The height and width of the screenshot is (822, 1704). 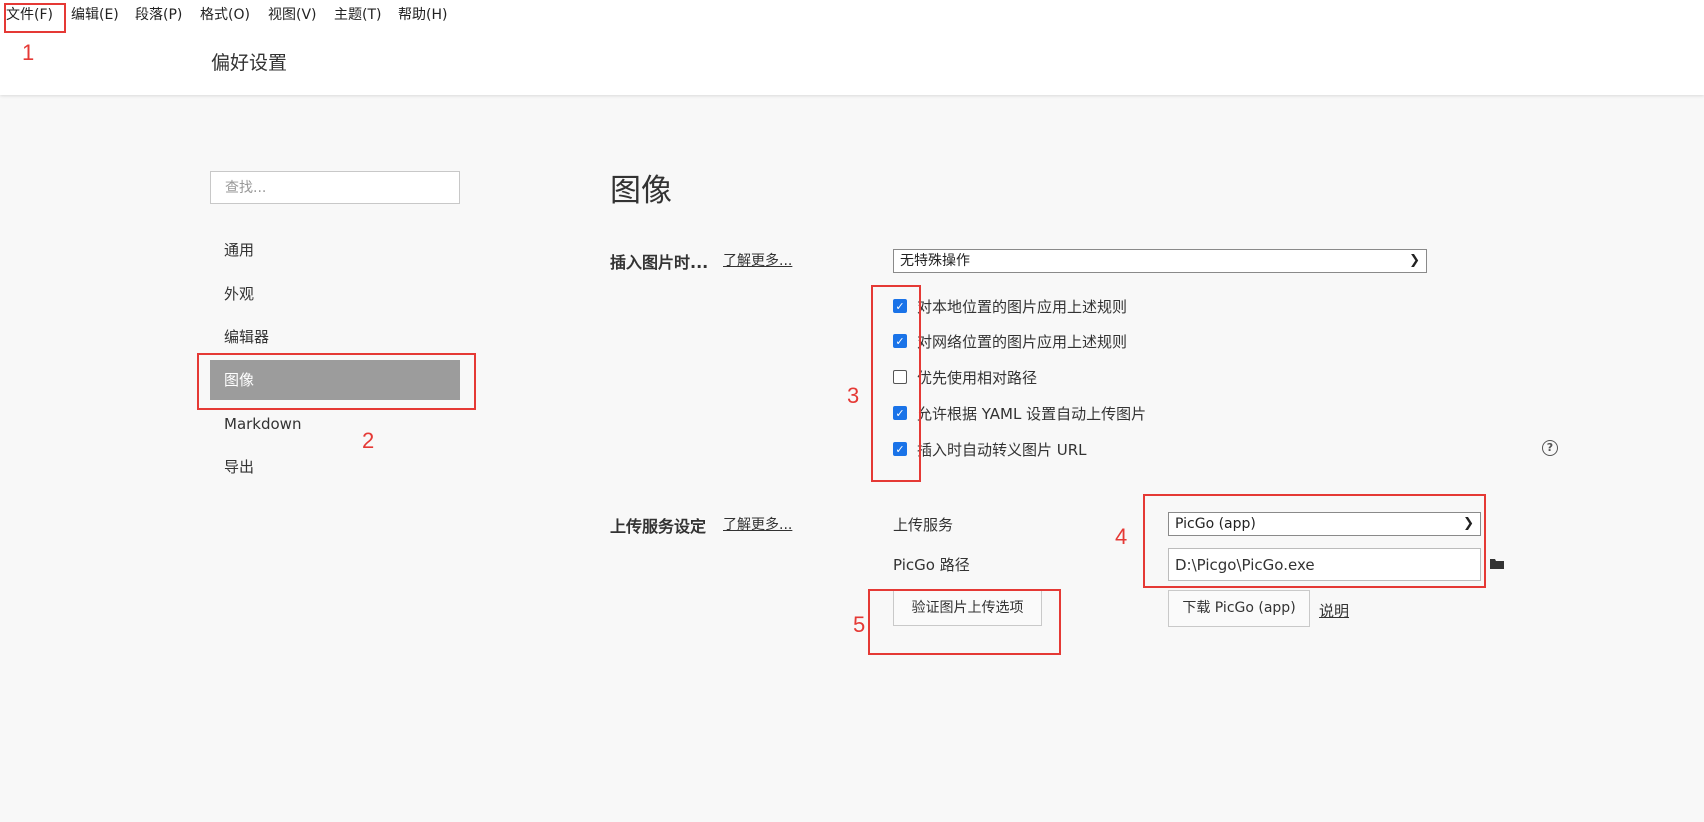 What do you see at coordinates (225, 15) in the screenshot?
I see `menu-format: 格式(O)` at bounding box center [225, 15].